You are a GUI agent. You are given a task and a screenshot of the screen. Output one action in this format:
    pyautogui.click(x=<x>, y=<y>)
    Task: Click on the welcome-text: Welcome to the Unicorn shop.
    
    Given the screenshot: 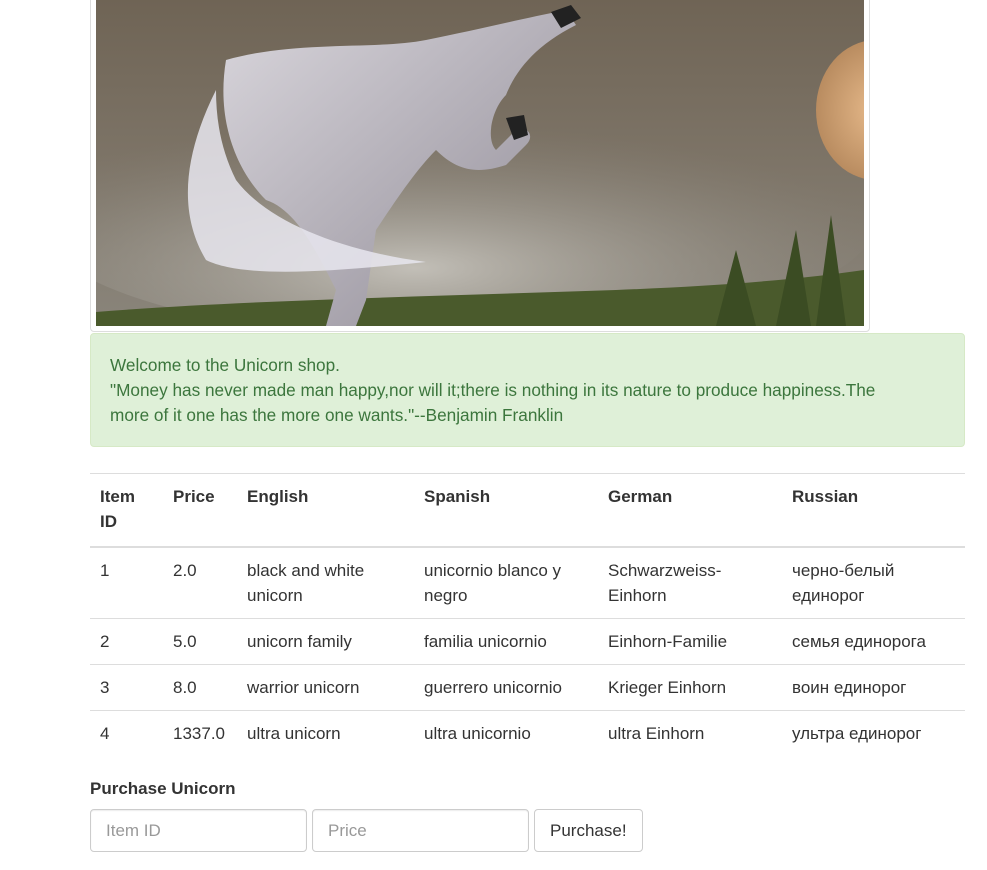 What is the action you would take?
    pyautogui.click(x=225, y=365)
    